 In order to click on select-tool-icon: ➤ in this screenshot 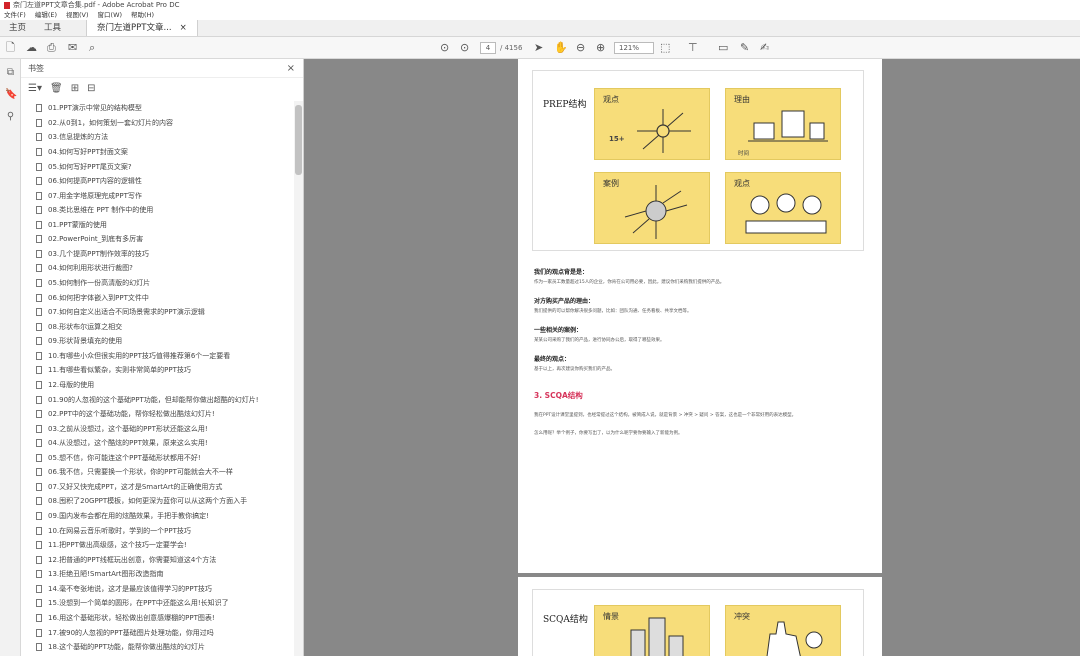, I will do `click(538, 48)`.